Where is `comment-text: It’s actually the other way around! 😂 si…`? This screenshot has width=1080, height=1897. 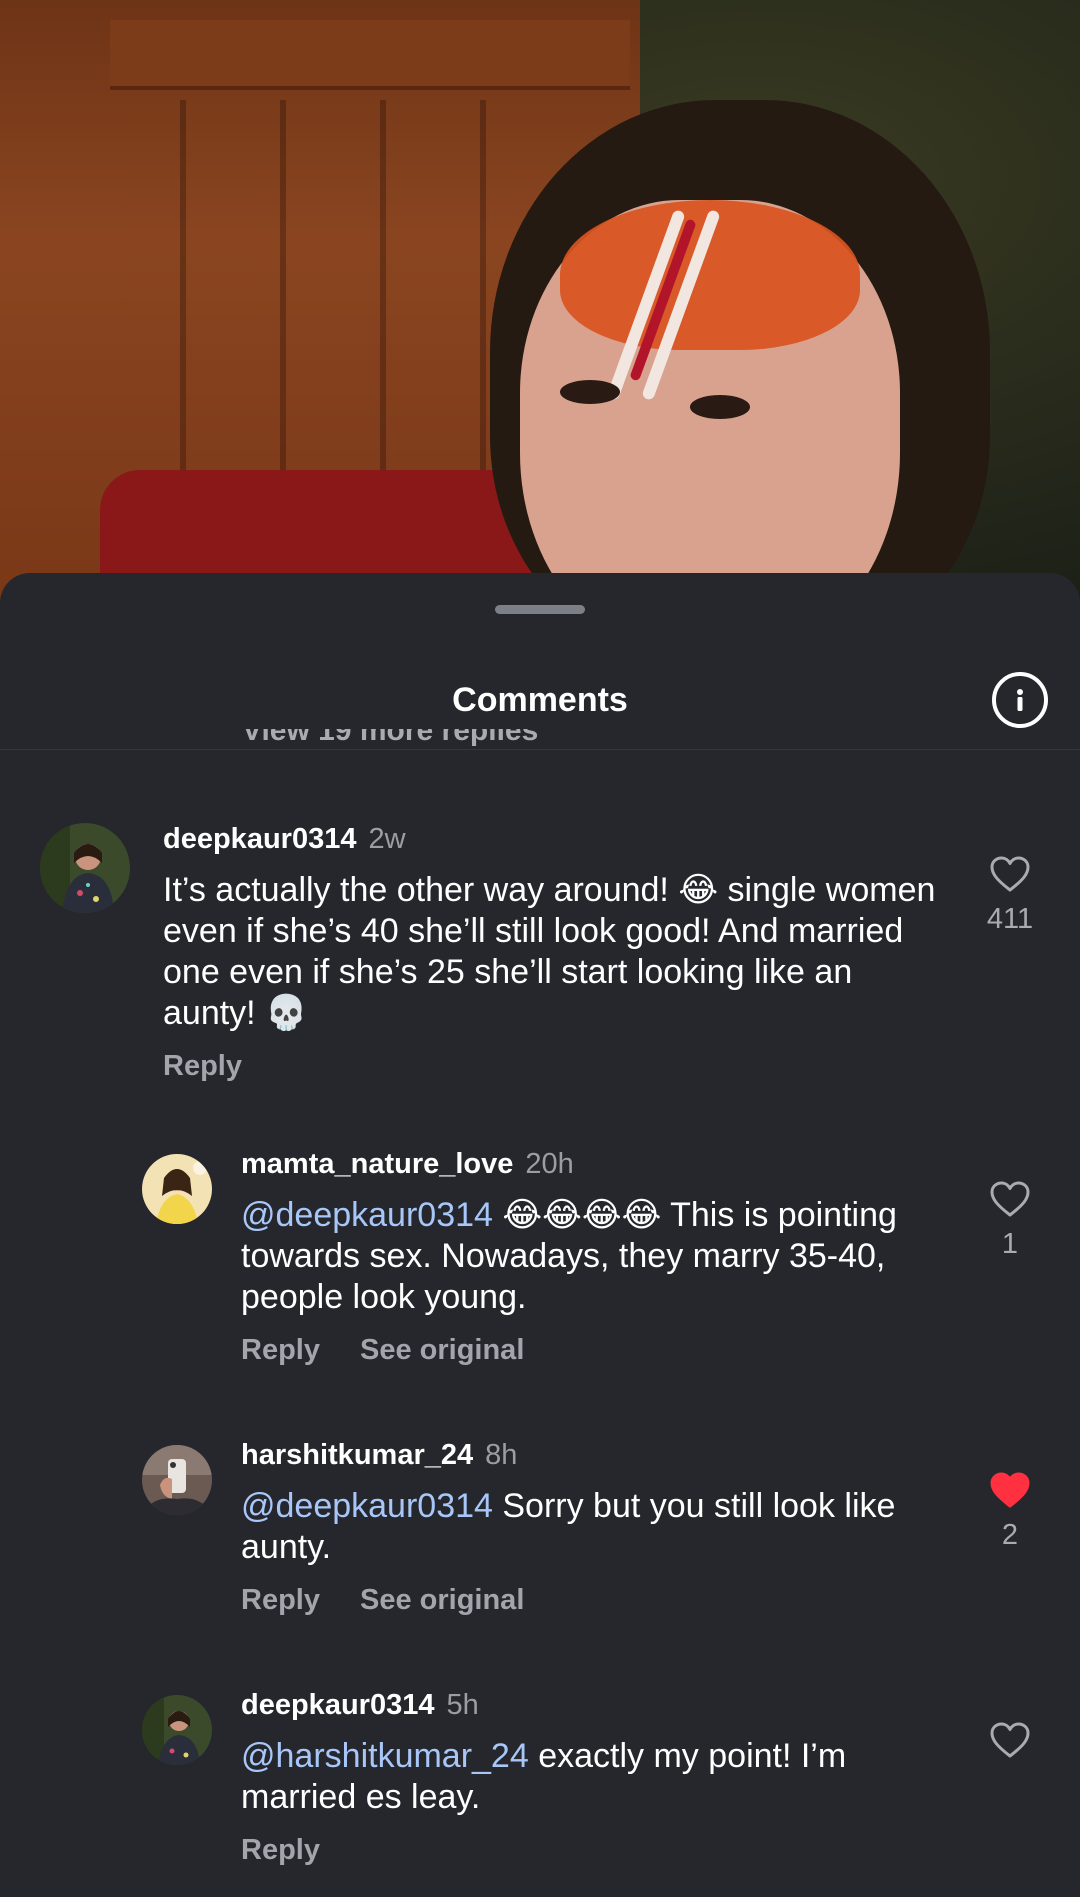
comment-text: It’s actually the other way around! 😂 si… is located at coordinates (549, 951).